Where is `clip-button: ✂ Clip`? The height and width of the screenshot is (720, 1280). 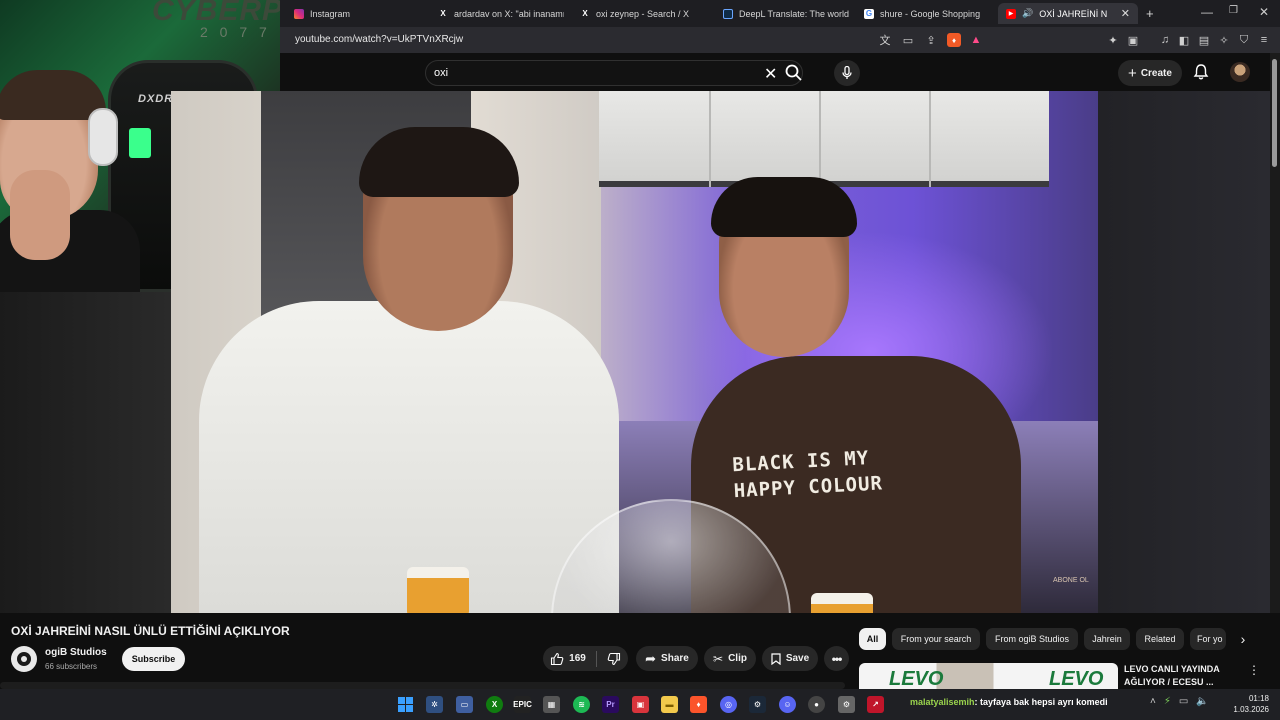 clip-button: ✂ Clip is located at coordinates (730, 658).